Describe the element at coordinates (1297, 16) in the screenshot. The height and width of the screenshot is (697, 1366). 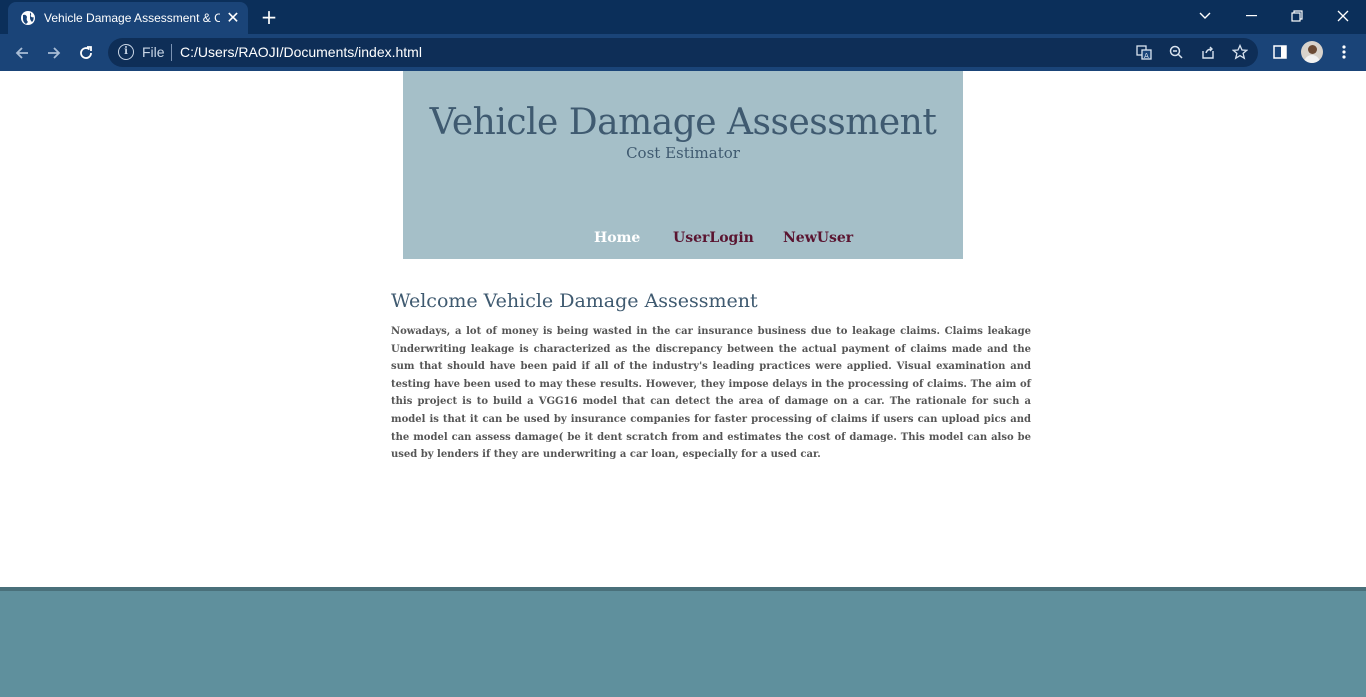
I see `restore-icon` at that location.